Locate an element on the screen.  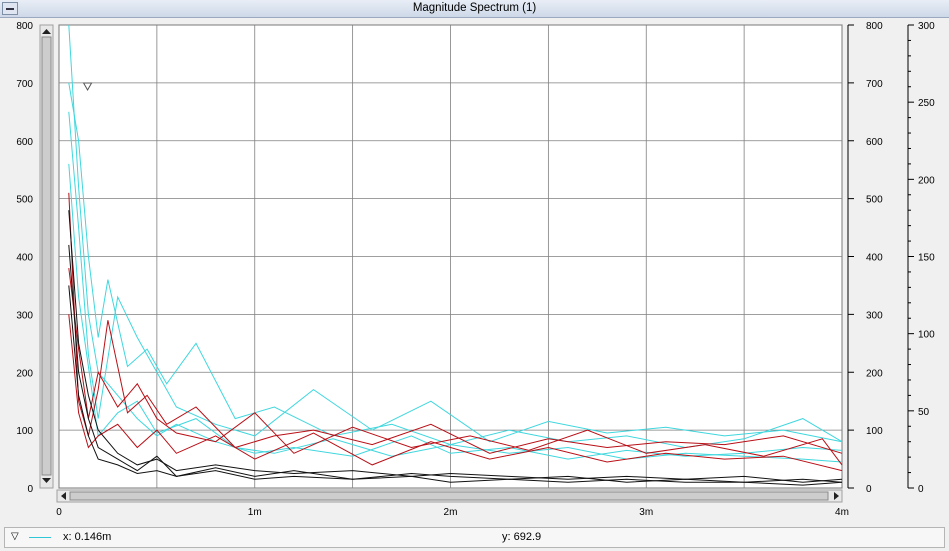
y-tick-label: 200 is located at coordinates (24, 373).